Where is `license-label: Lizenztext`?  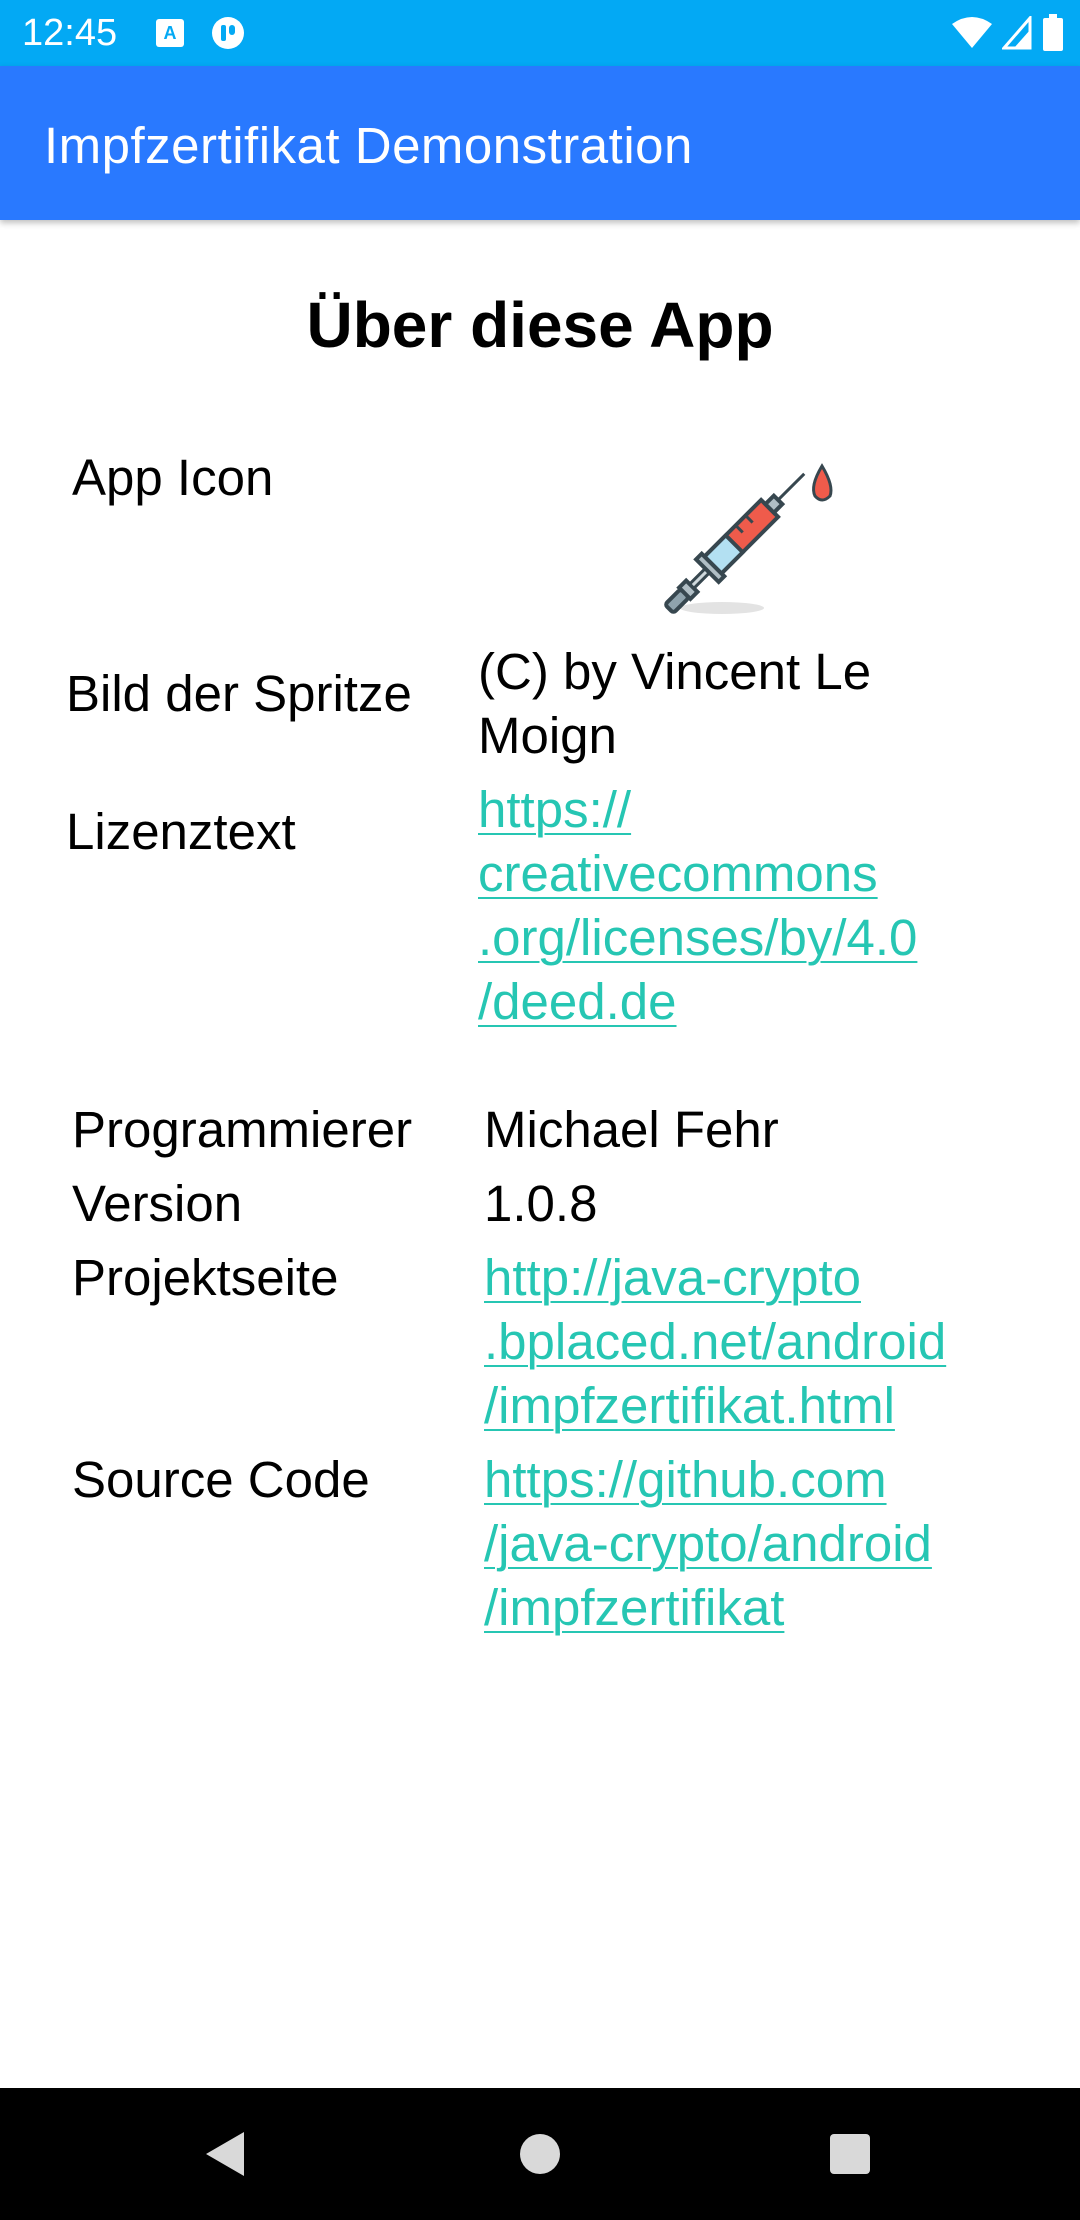
license-label: Lizenztext is located at coordinates (181, 831).